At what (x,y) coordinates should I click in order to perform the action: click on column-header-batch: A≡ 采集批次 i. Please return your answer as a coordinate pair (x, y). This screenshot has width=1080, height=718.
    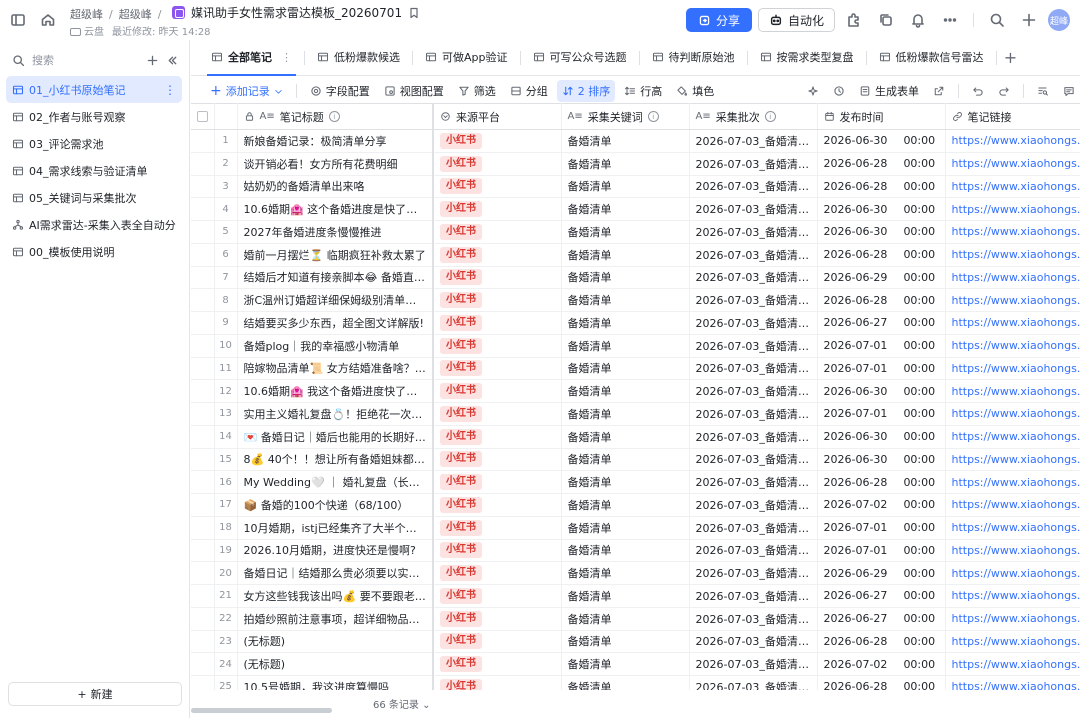
    Looking at the image, I should click on (753, 116).